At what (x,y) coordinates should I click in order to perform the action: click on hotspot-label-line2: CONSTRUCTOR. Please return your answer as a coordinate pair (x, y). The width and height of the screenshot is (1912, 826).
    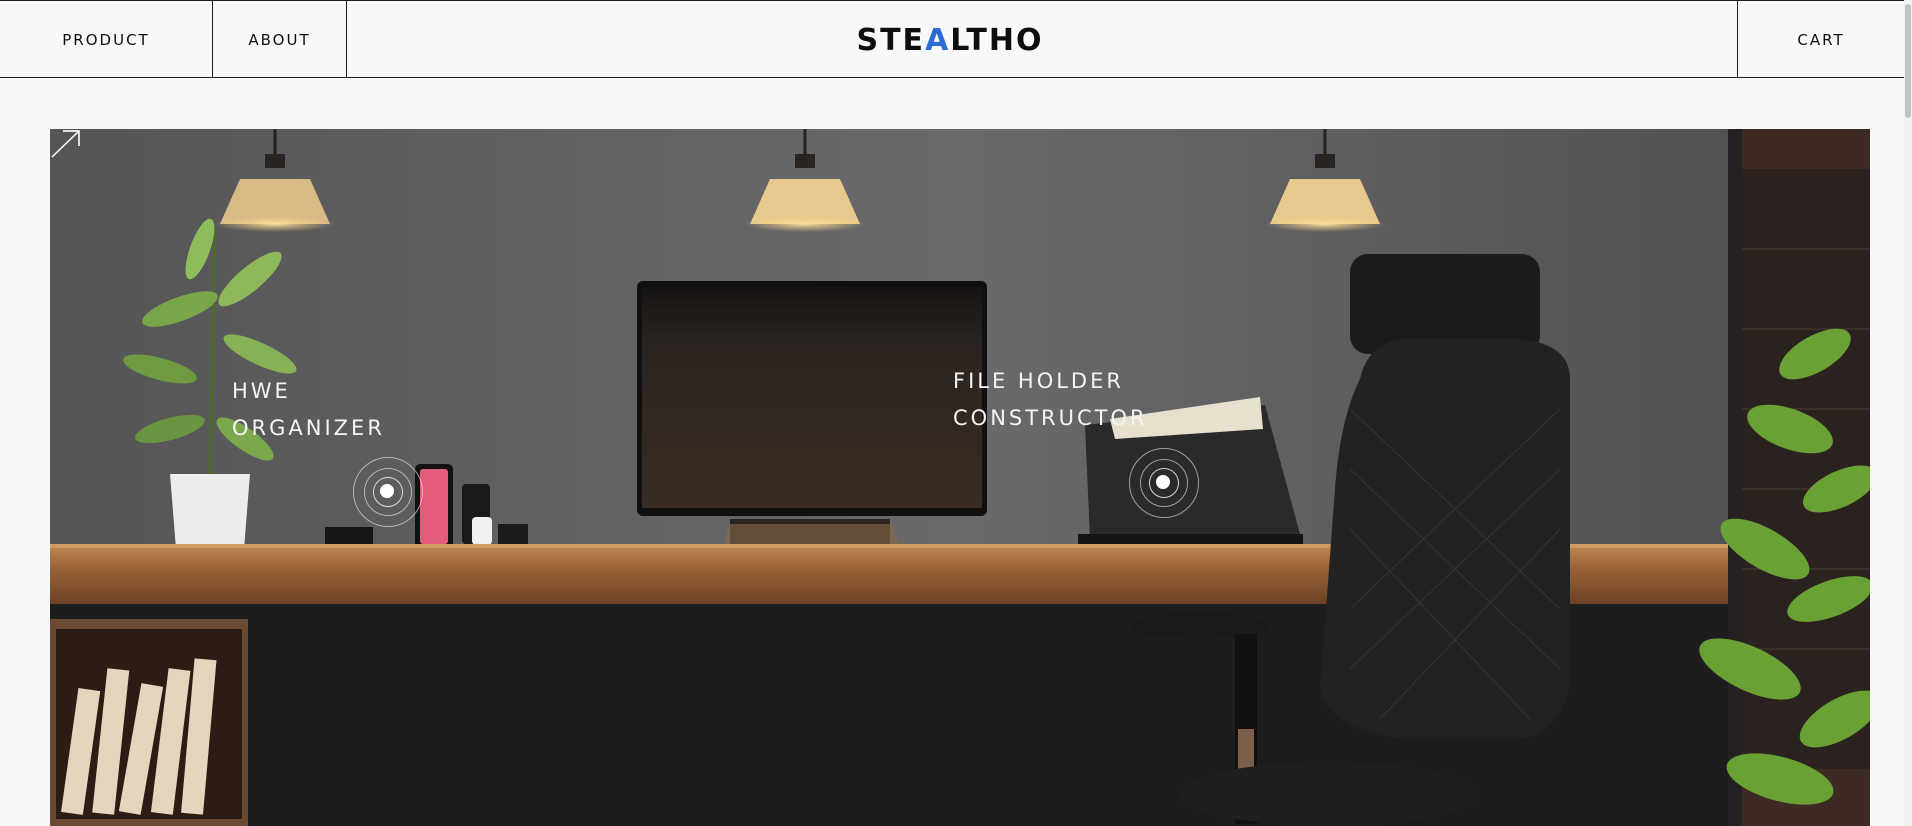
    Looking at the image, I should click on (1050, 418).